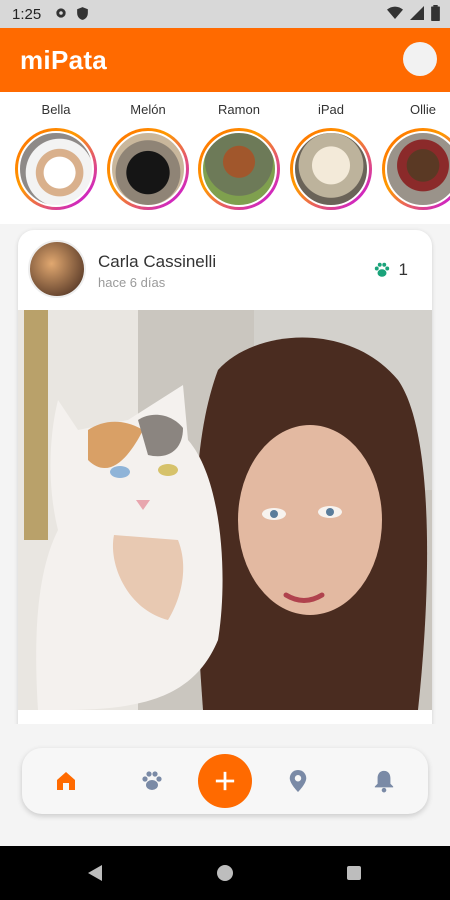 This screenshot has height=900, width=450. I want to click on nav-home, so click(66, 781).